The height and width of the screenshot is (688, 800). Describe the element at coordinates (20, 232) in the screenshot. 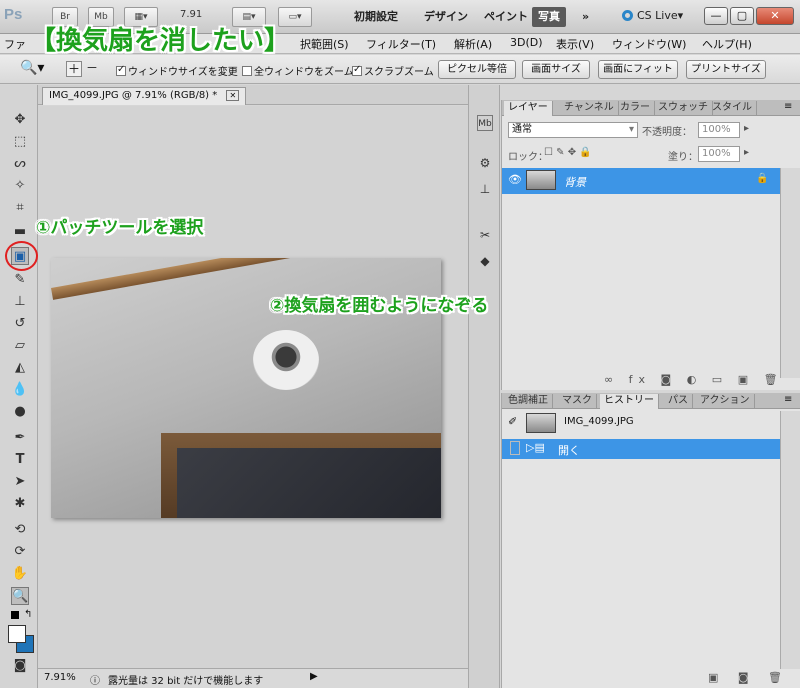

I see `ruler-tool-icon: ▬` at that location.